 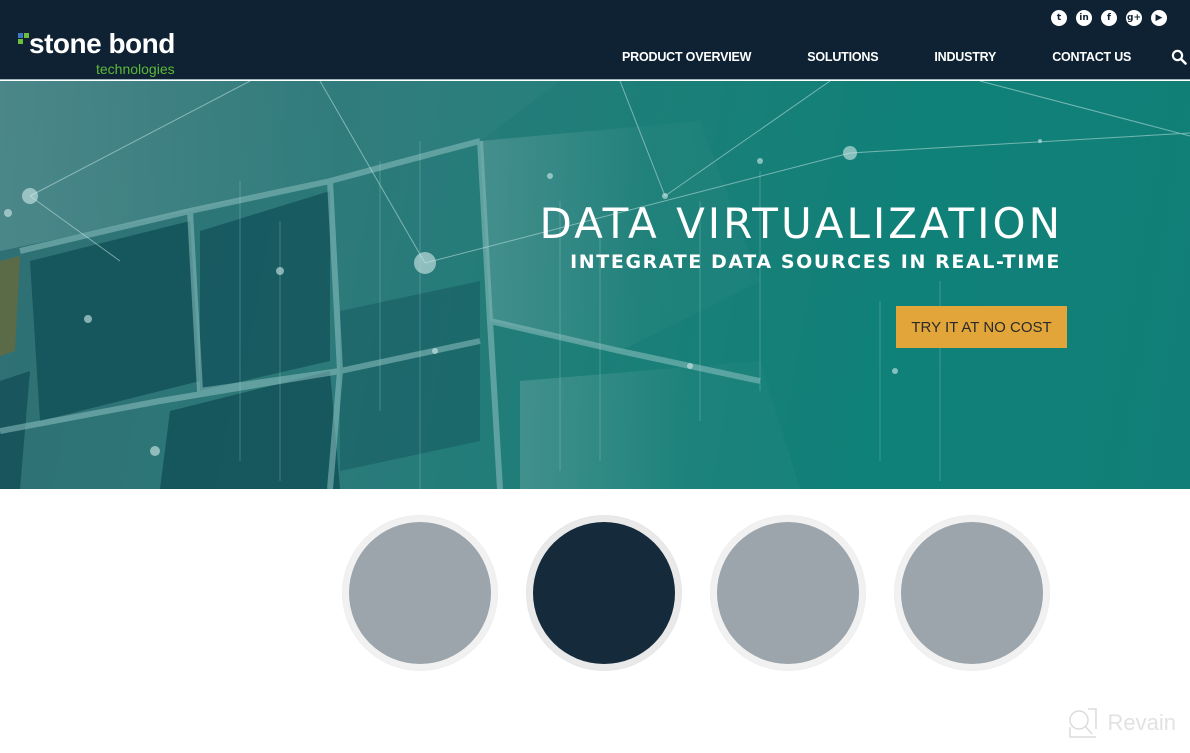 I want to click on facebook-icon: f, so click(x=1109, y=18).